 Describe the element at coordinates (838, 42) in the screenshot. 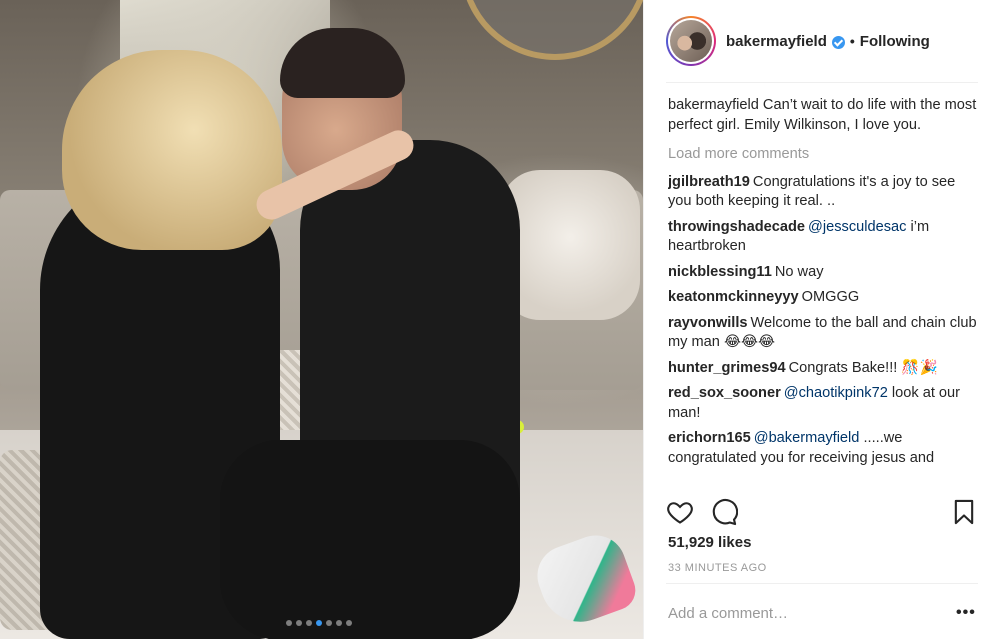

I see `verified-badge-icon` at that location.